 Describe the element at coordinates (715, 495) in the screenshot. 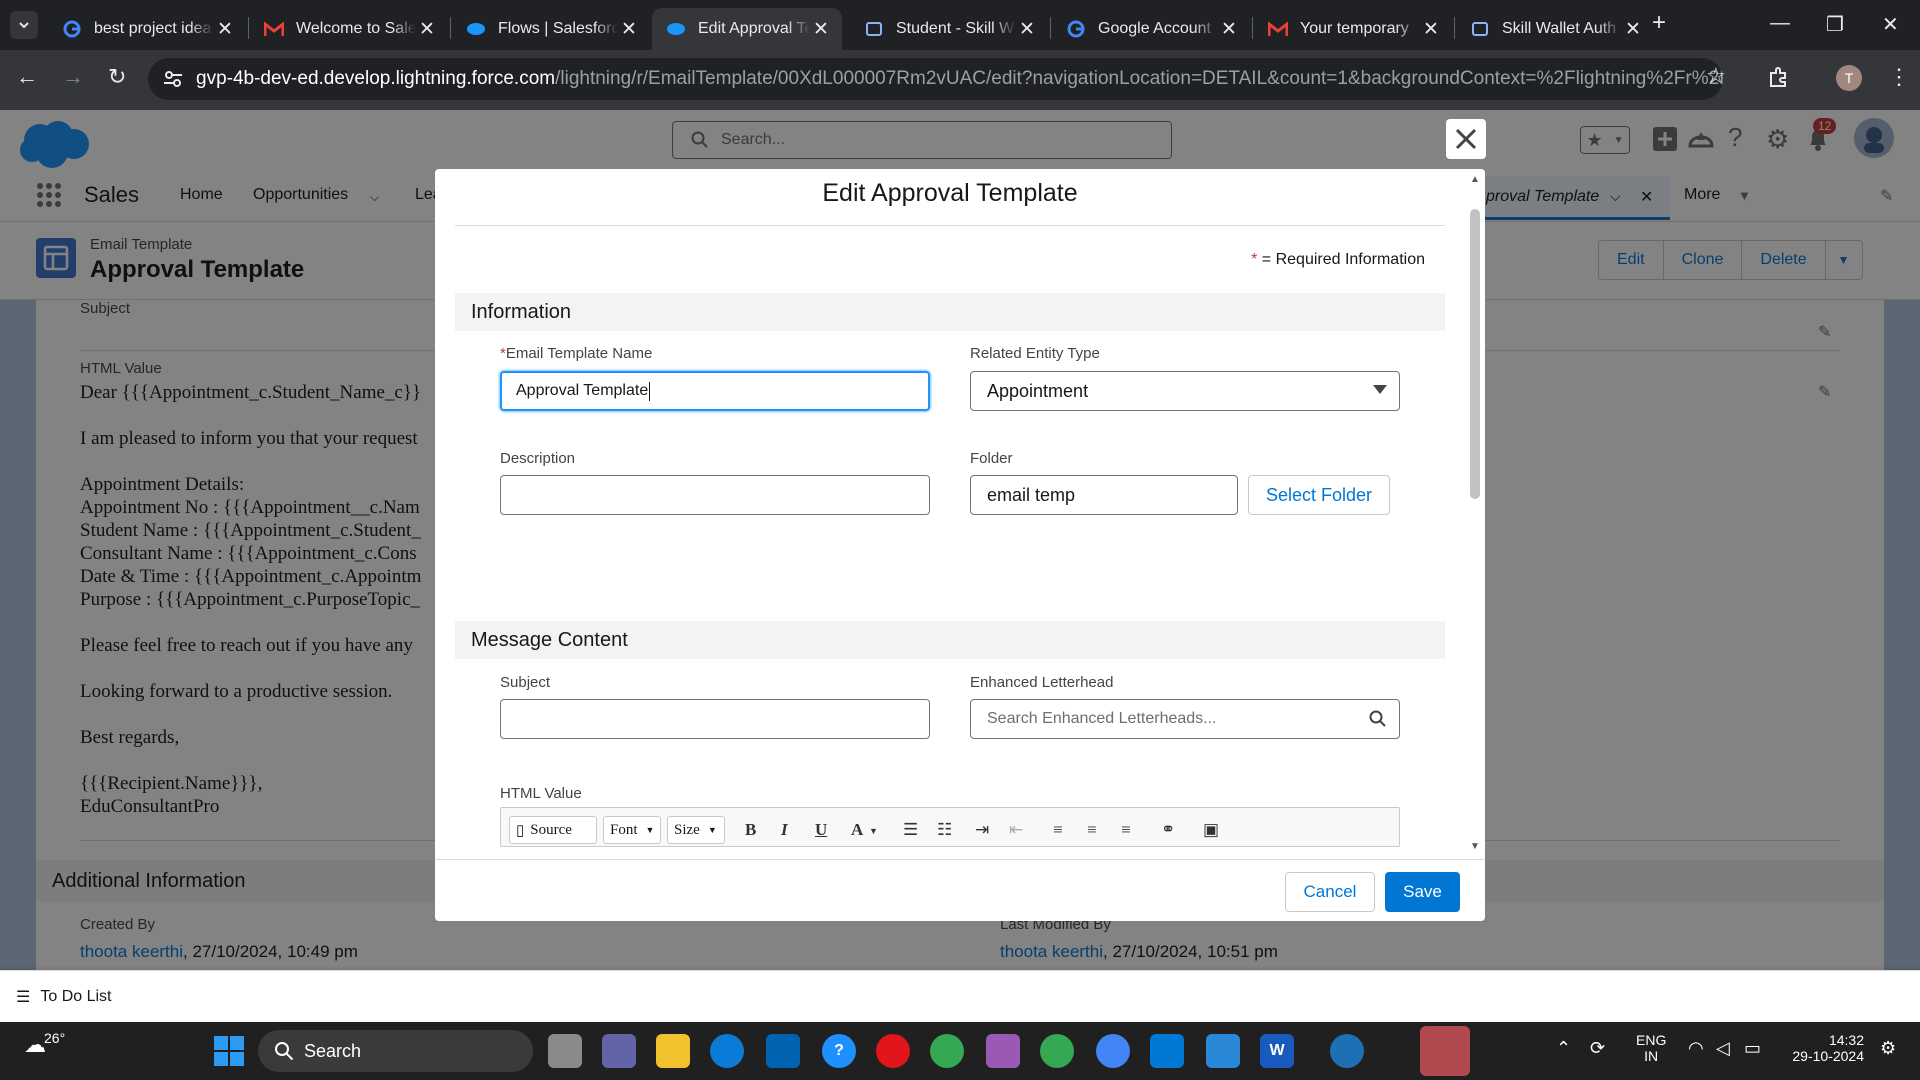

I see `description-input` at that location.